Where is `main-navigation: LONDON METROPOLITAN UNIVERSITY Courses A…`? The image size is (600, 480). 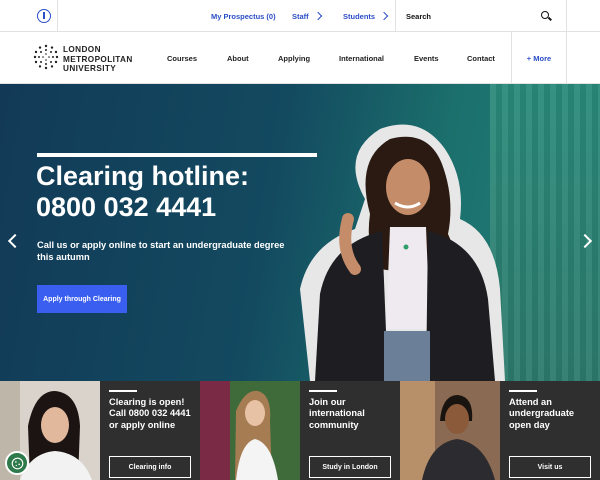 main-navigation: LONDON METROPOLITAN UNIVERSITY Courses A… is located at coordinates (300, 58).